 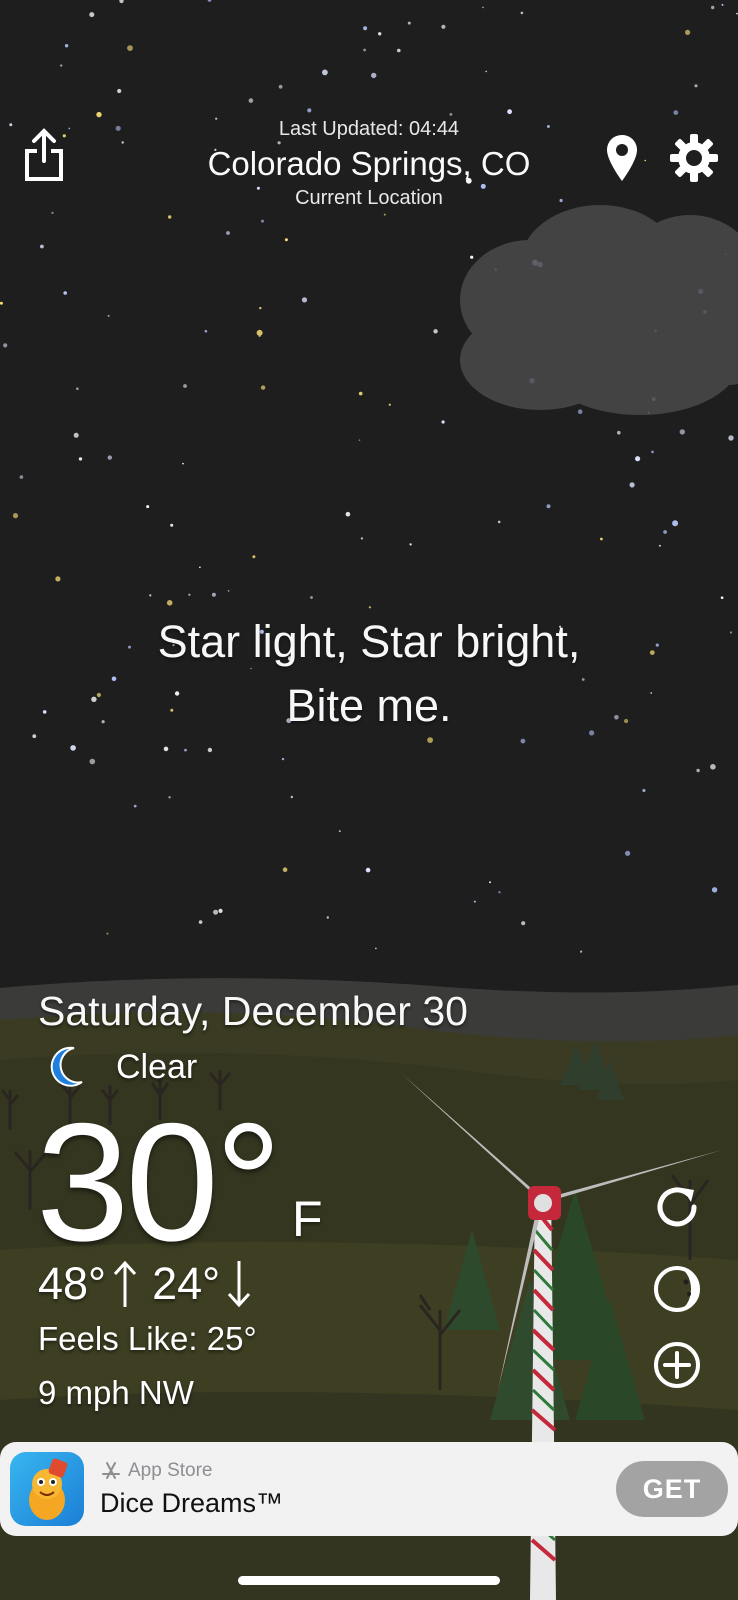 What do you see at coordinates (170, 1470) in the screenshot?
I see `ad-source-label: App Store` at bounding box center [170, 1470].